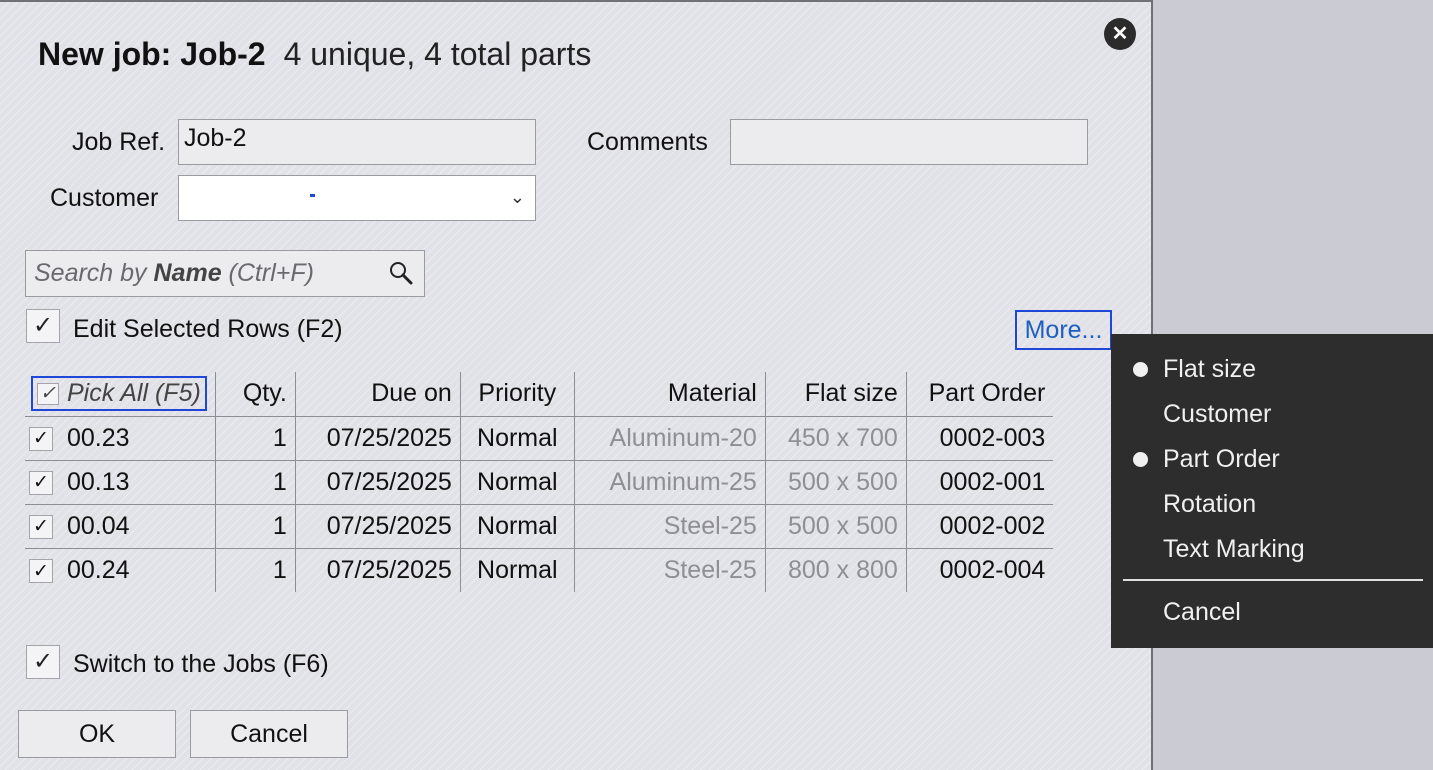 Image resolution: width=1433 pixels, height=770 pixels. What do you see at coordinates (378, 394) in the screenshot?
I see `col-due-on: Due on` at bounding box center [378, 394].